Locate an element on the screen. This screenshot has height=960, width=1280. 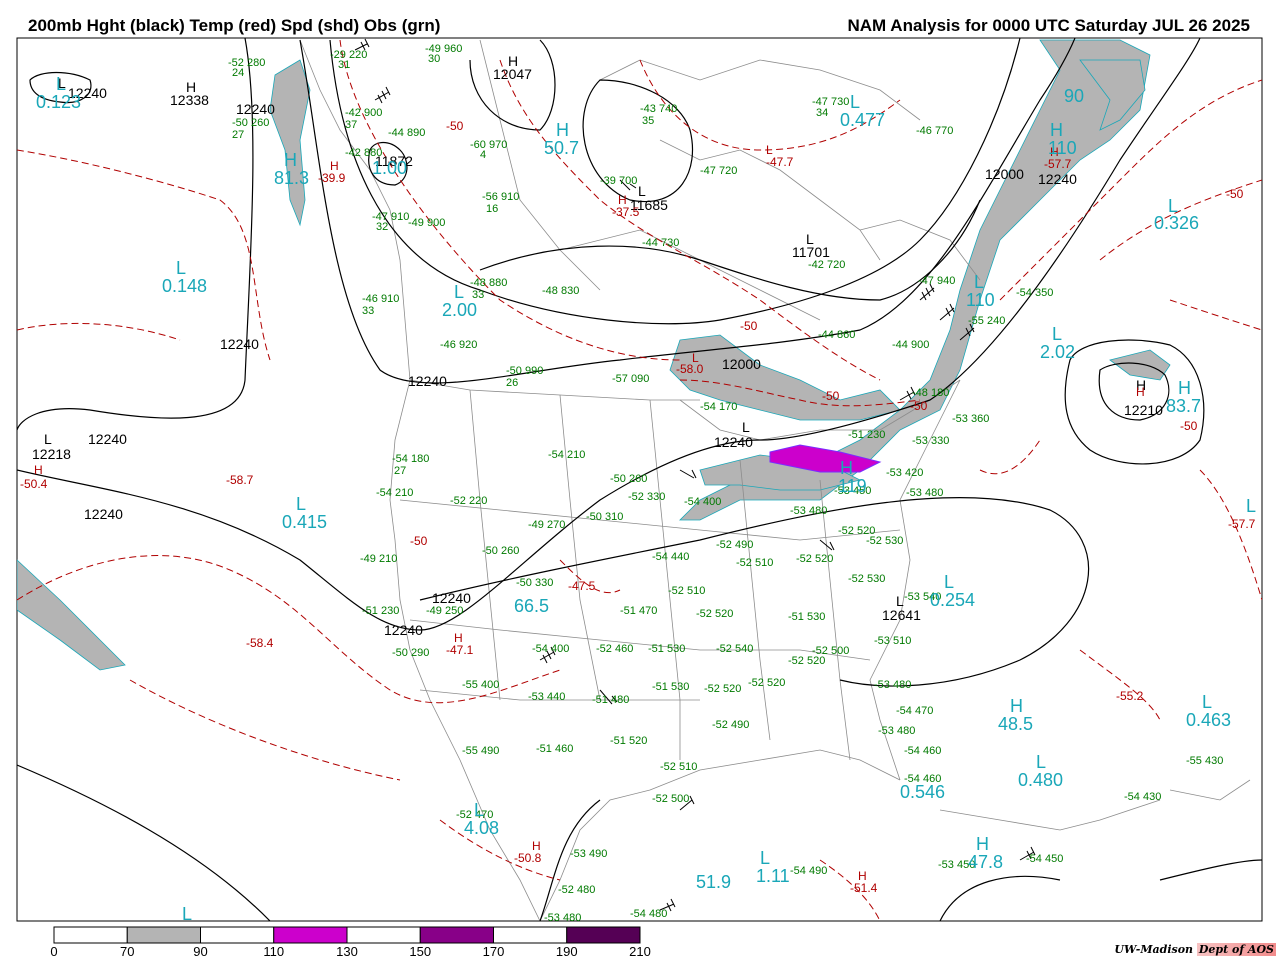
speed-label: 119 is located at coordinates (852, 486).